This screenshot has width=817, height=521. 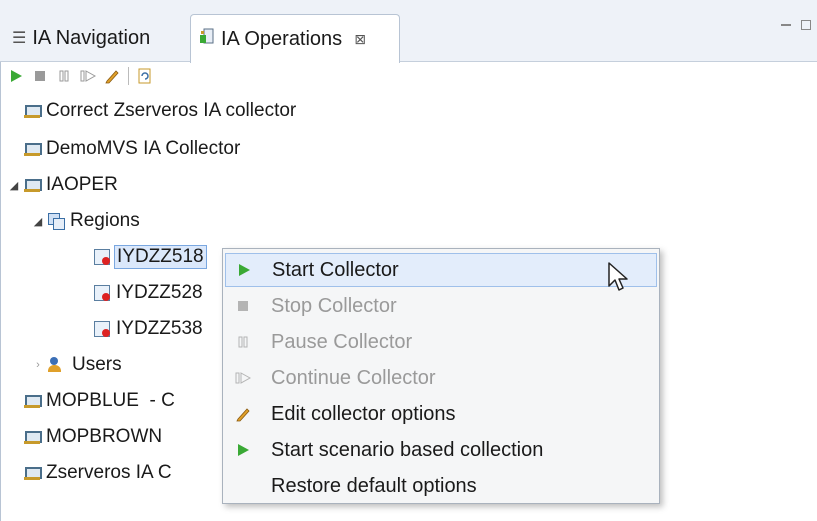 I want to click on tab-label: IA Operations, so click(x=282, y=38).